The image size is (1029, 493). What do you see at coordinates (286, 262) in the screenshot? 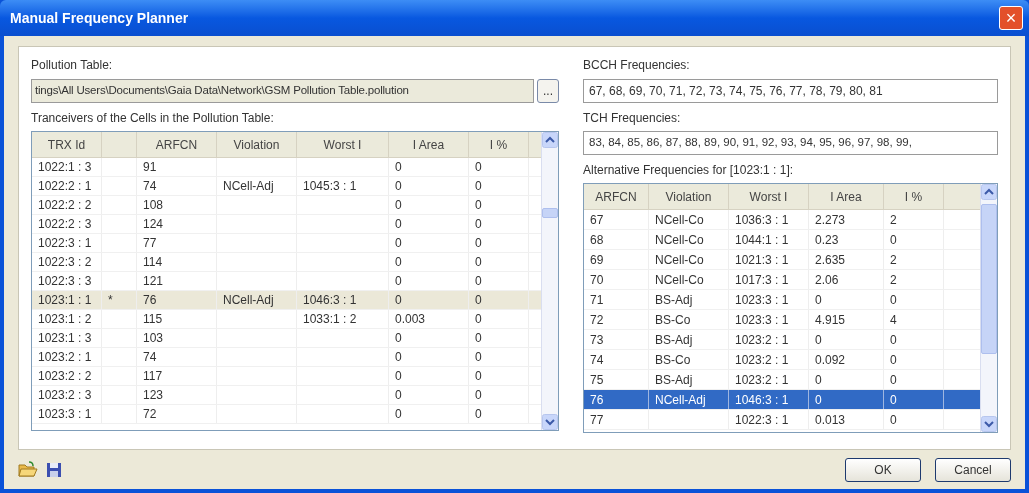
I see `table-row: 1022:3 : 2 114 0 0` at bounding box center [286, 262].